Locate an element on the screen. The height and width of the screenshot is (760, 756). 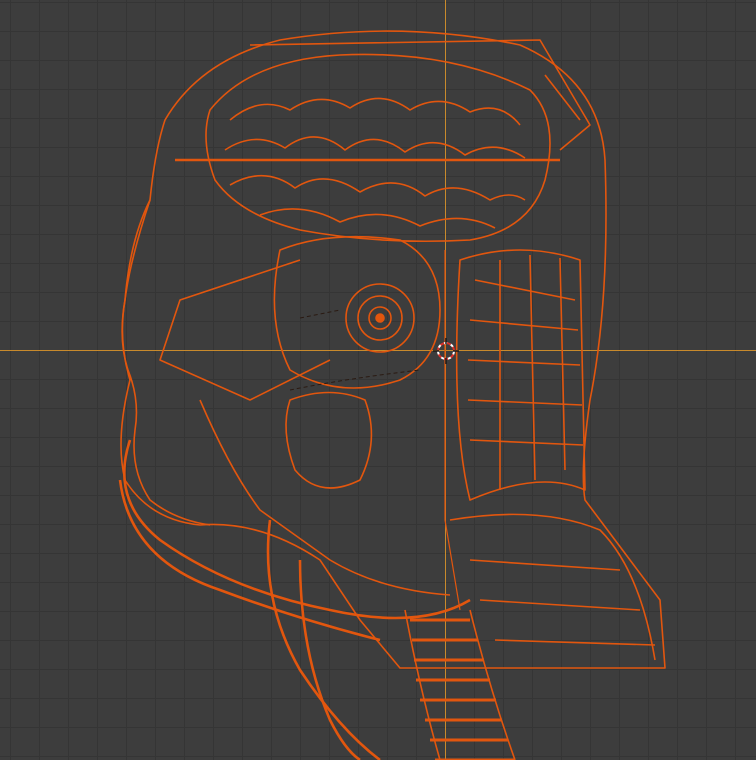
eye-socket is located at coordinates (357, 312).